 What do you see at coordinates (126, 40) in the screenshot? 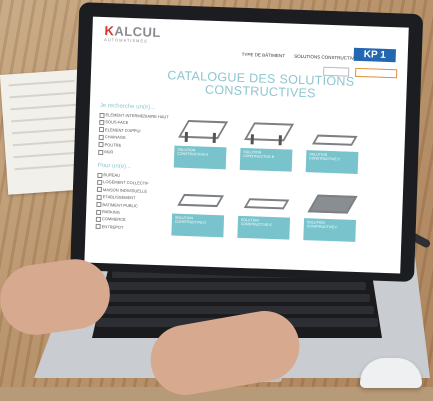
I see `site-logo-tagline: AUTOMATISMES` at bounding box center [126, 40].